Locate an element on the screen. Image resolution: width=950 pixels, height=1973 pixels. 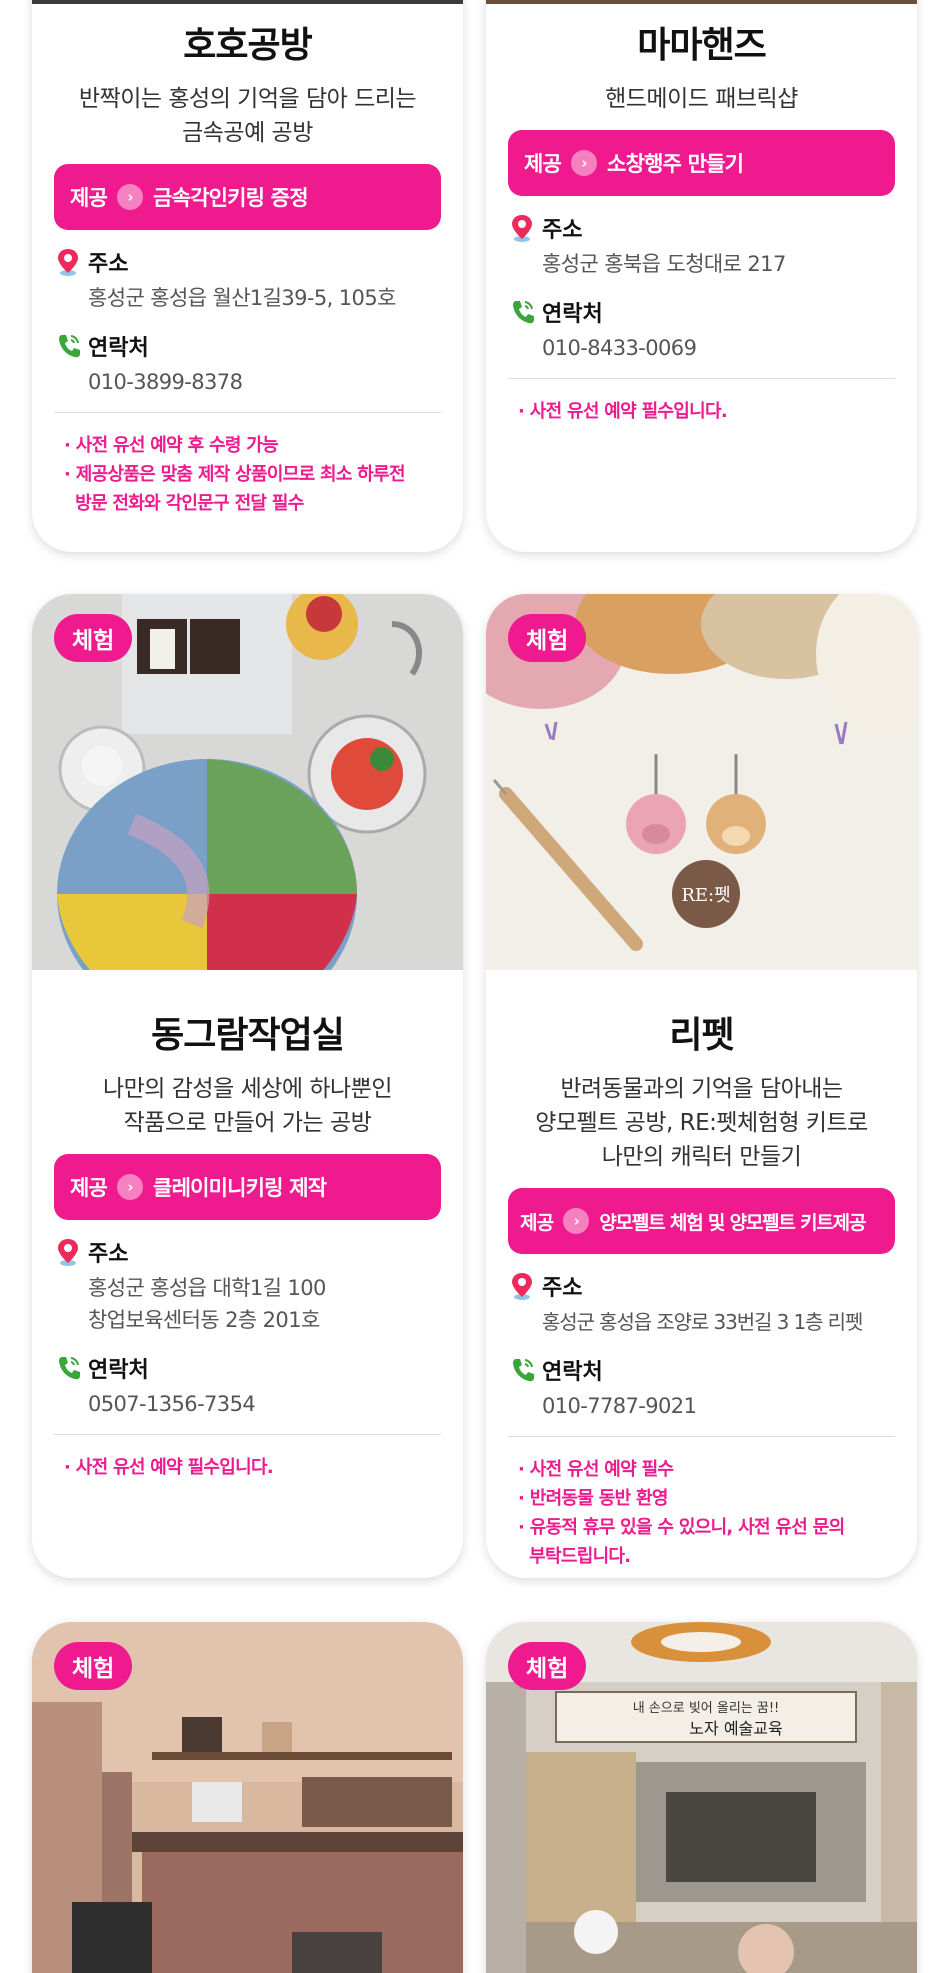
contact-value: 010-3899-8378 is located at coordinates (264, 382).